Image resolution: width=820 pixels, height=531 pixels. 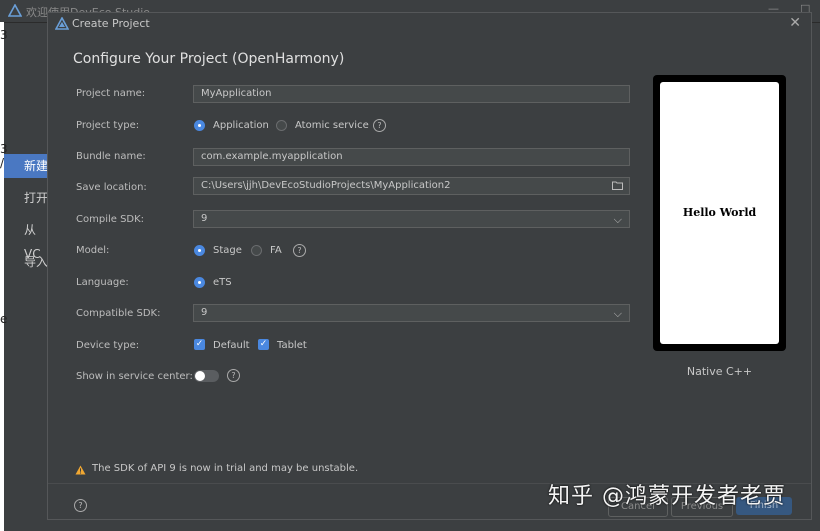 What do you see at coordinates (256, 250) in the screenshot?
I see `radio-fa` at bounding box center [256, 250].